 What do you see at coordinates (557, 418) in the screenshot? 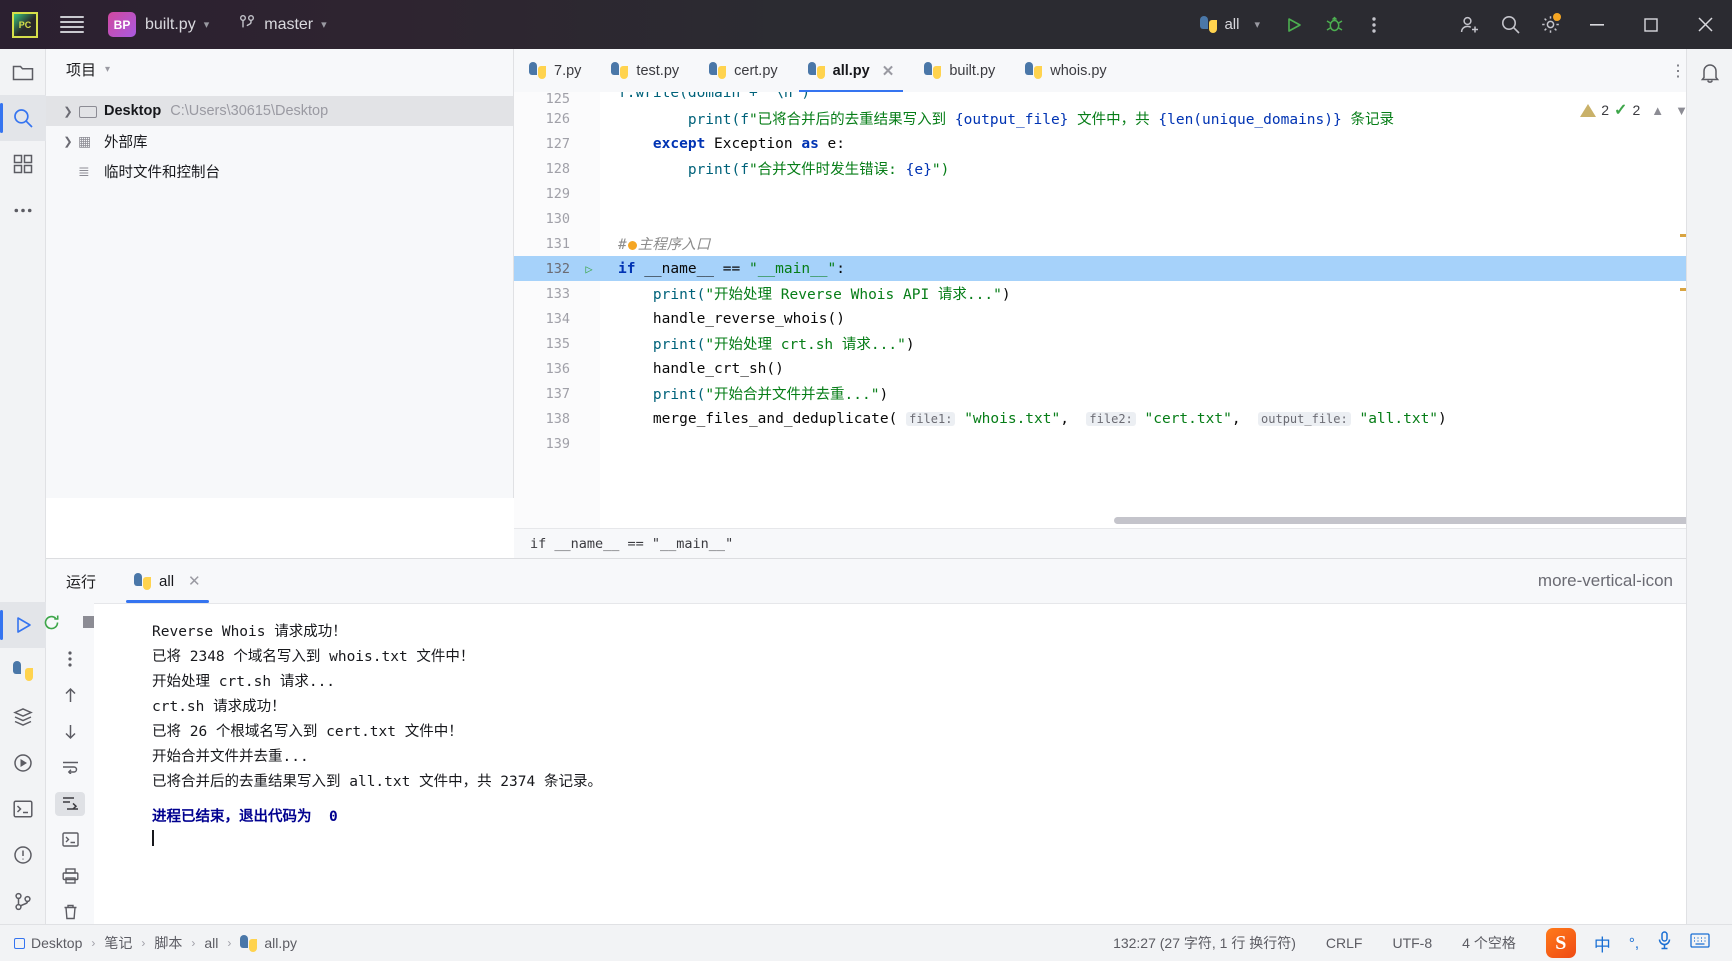
I see `line-number: 138` at bounding box center [557, 418].